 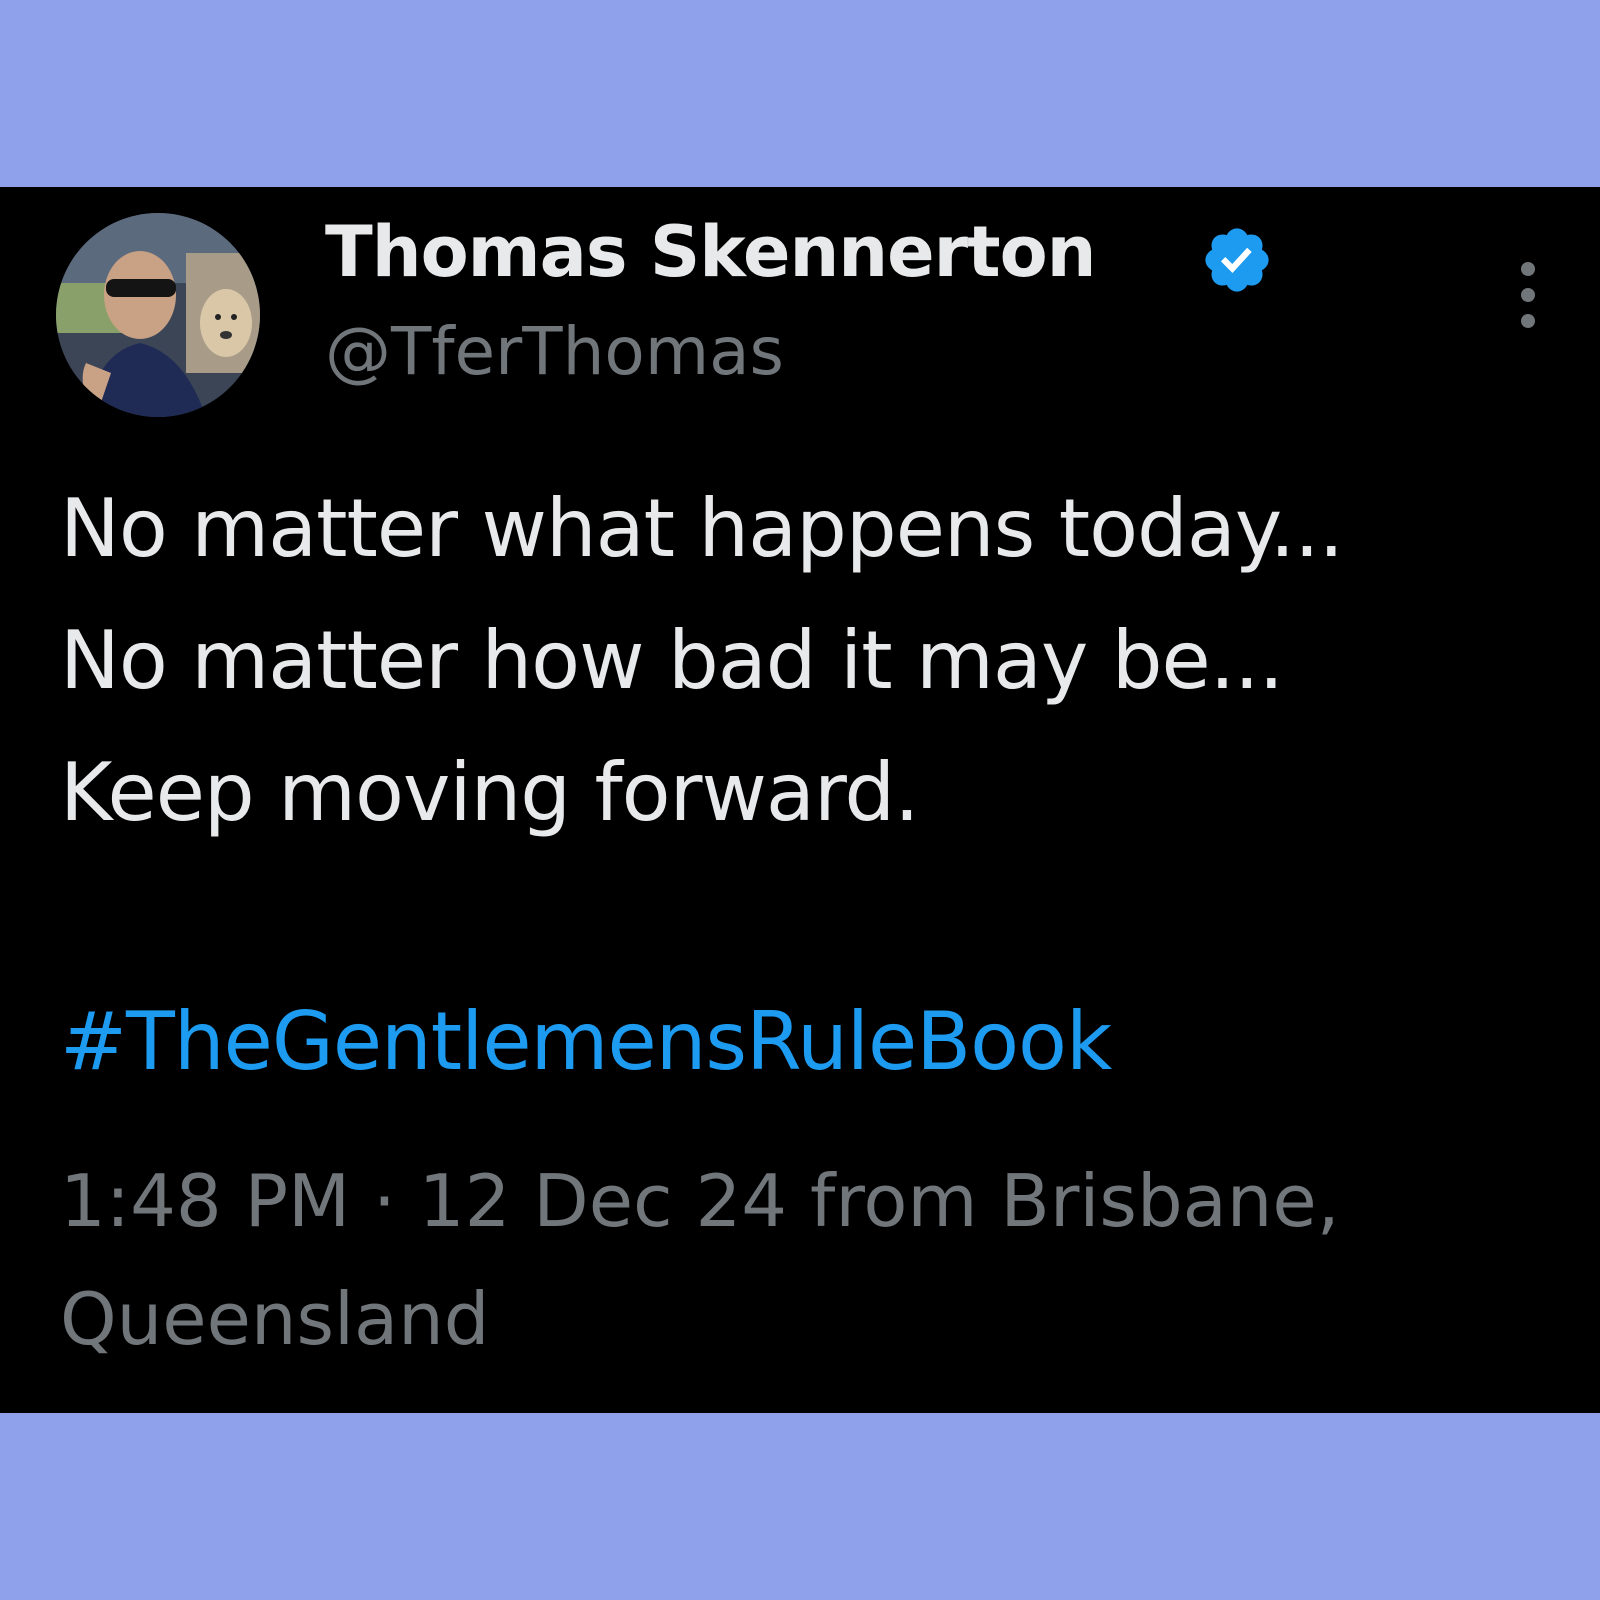 I want to click on more-options-icon, so click(x=1528, y=295).